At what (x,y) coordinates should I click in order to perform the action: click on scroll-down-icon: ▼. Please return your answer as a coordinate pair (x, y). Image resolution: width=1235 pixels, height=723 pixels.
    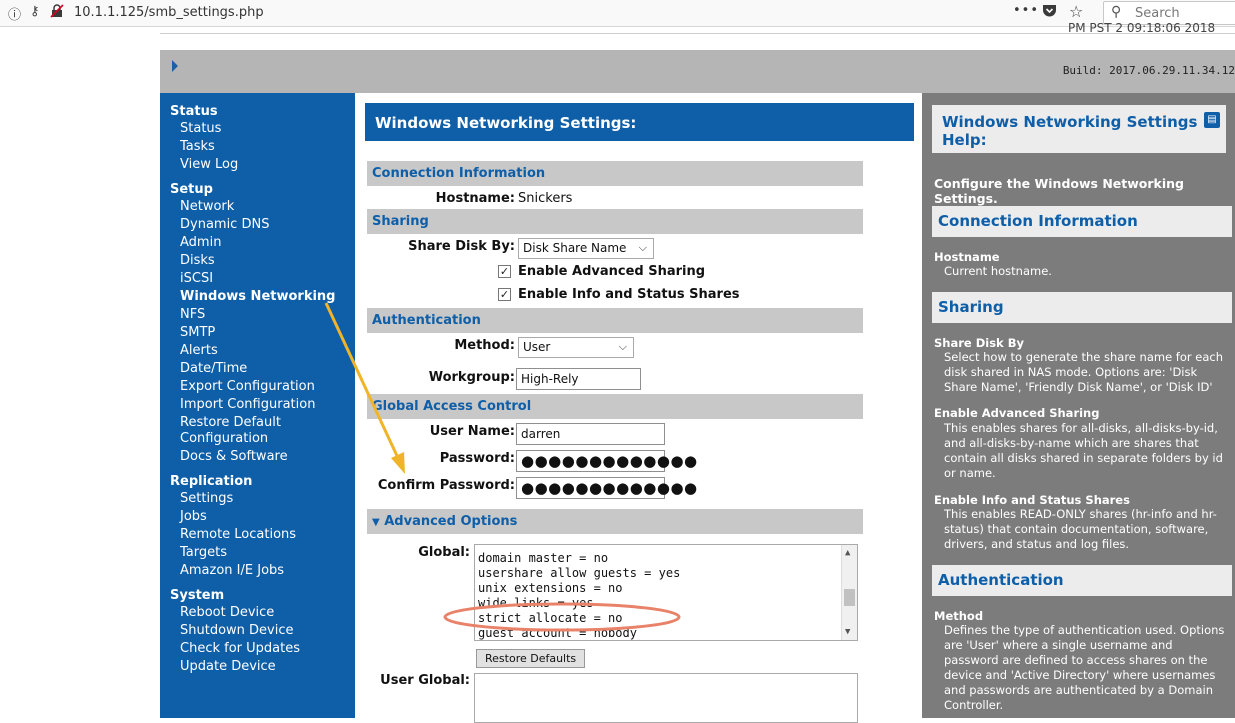
    Looking at the image, I should click on (847, 632).